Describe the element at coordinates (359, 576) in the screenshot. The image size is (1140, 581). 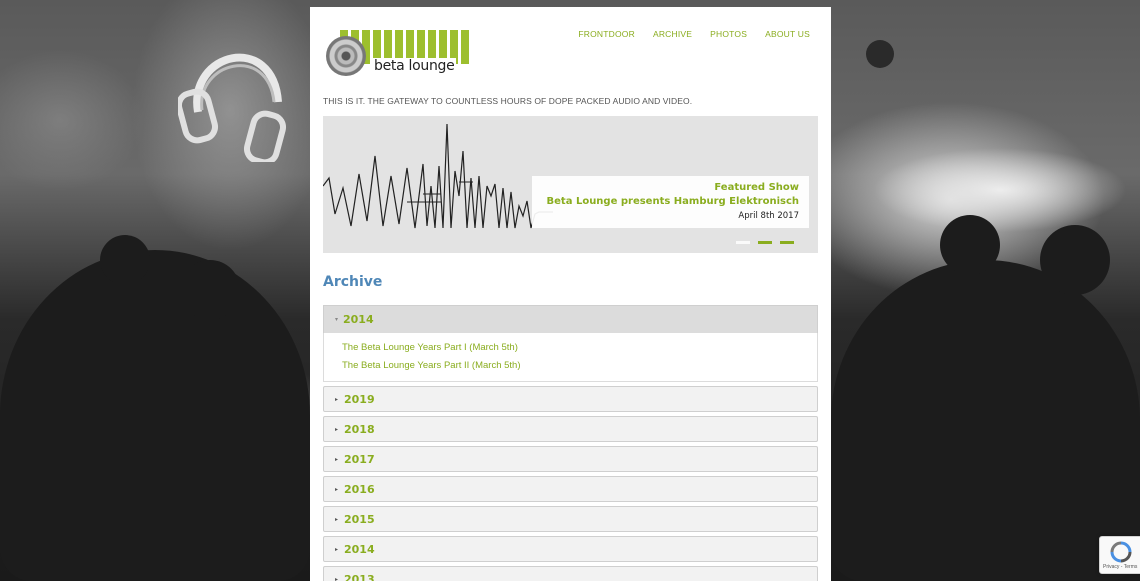
I see `accordion-year: 2013` at that location.